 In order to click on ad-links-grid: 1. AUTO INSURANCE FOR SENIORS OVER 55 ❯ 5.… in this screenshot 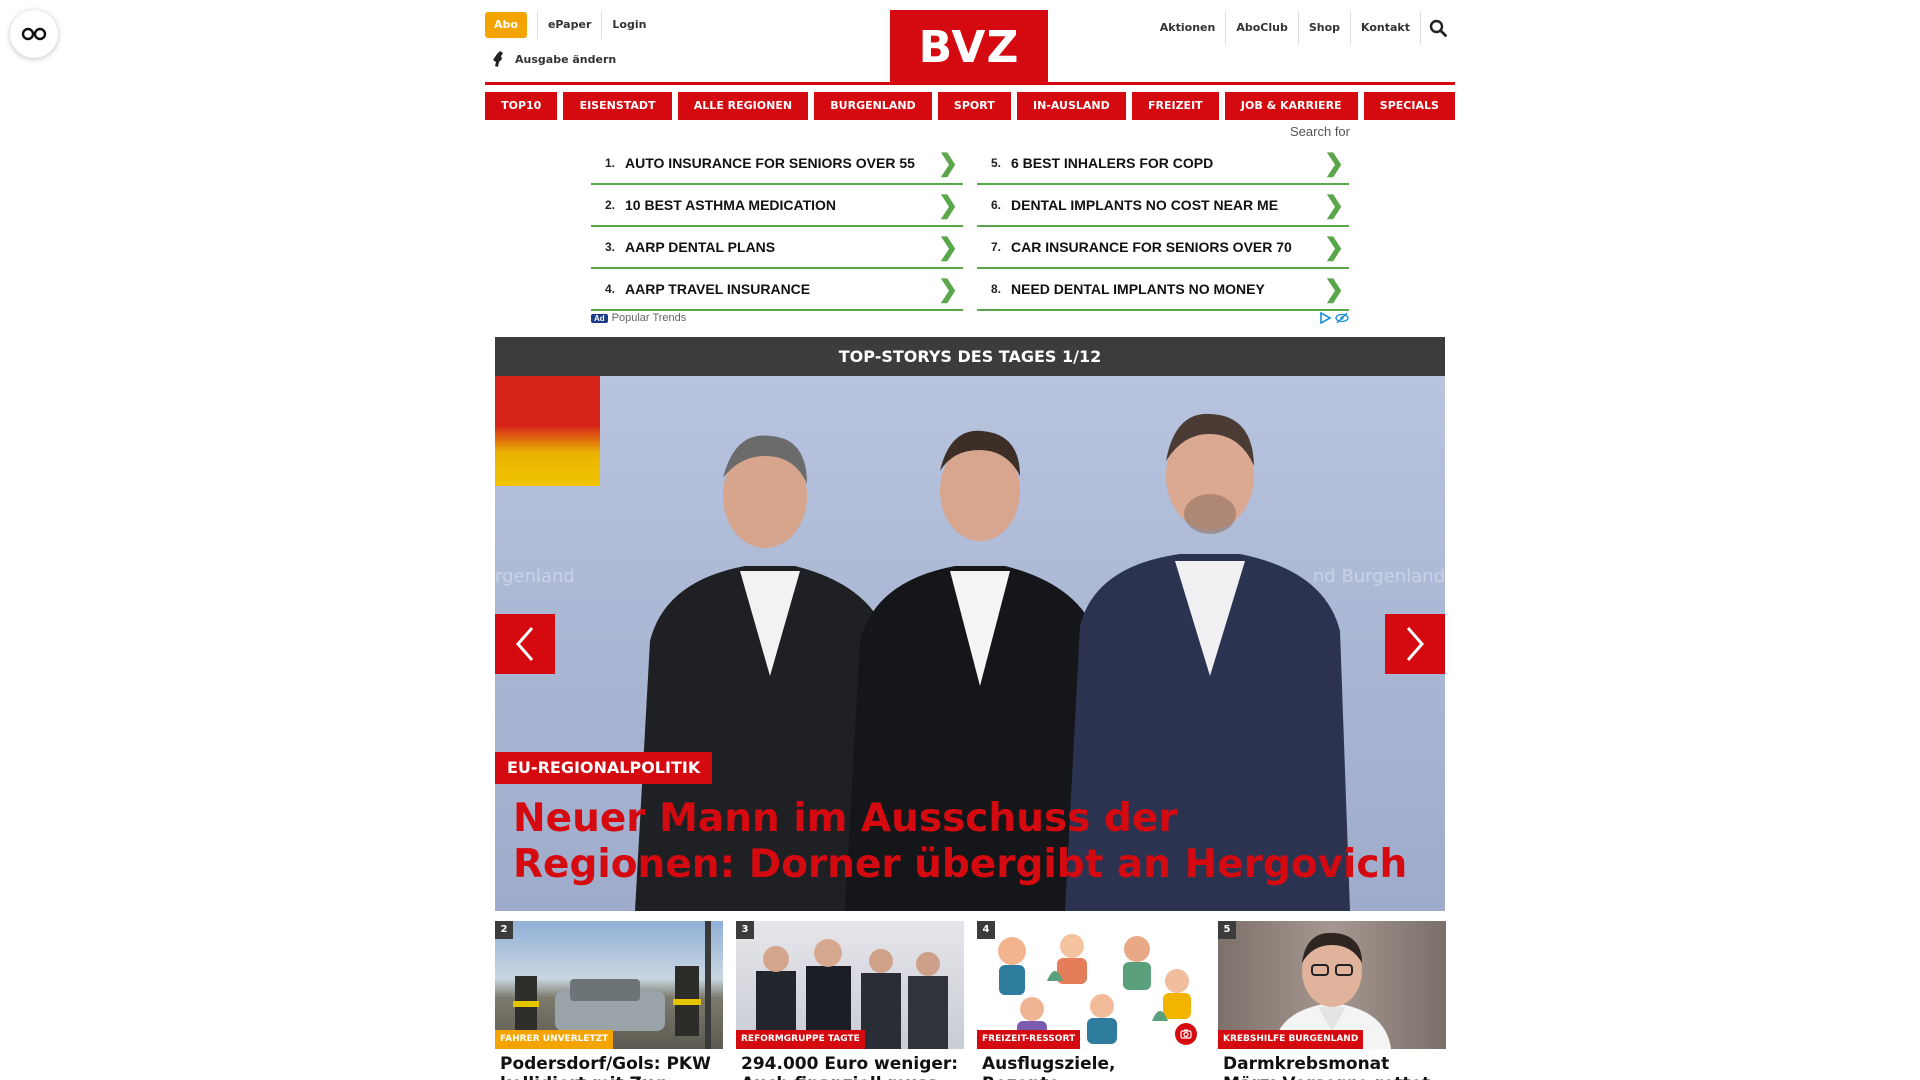, I will do `click(970, 227)`.